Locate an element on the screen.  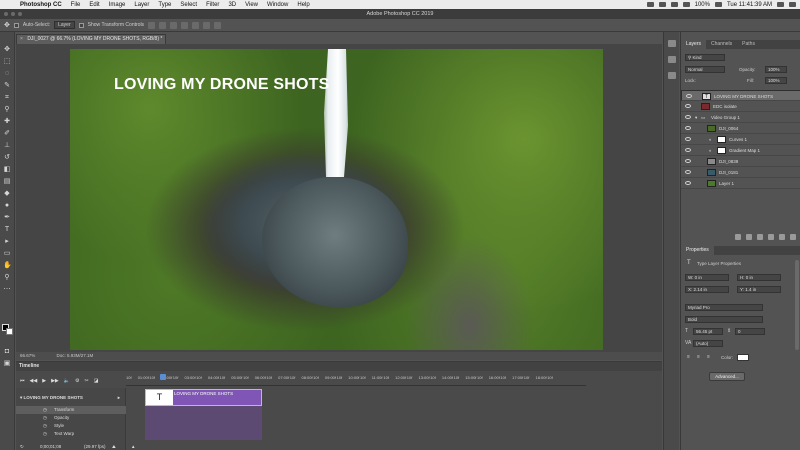
zoom-tool-icon: ⚲ is located at coordinates (7, 277).